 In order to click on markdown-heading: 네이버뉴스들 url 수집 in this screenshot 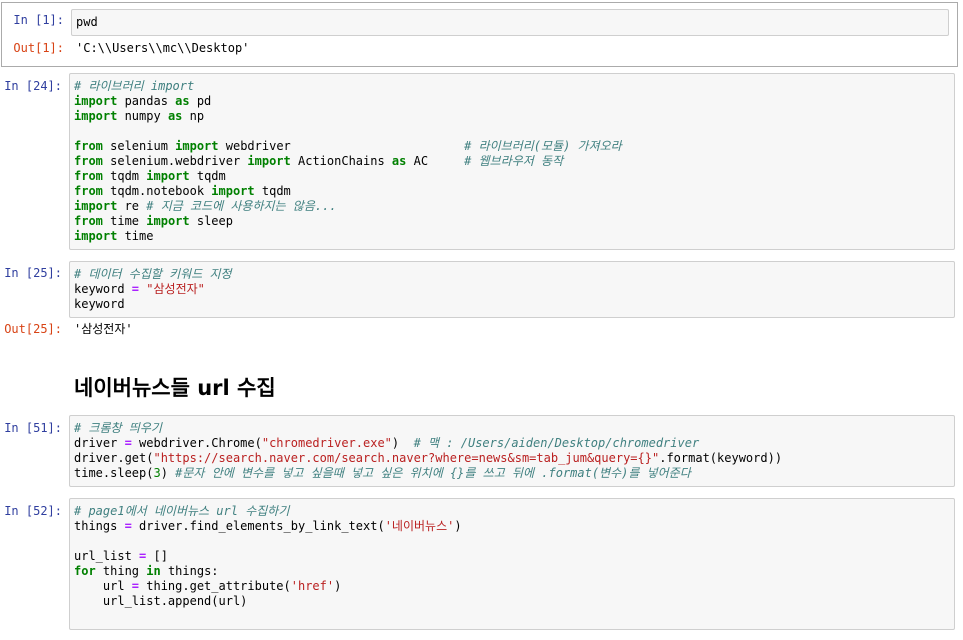, I will do `click(175, 388)`.